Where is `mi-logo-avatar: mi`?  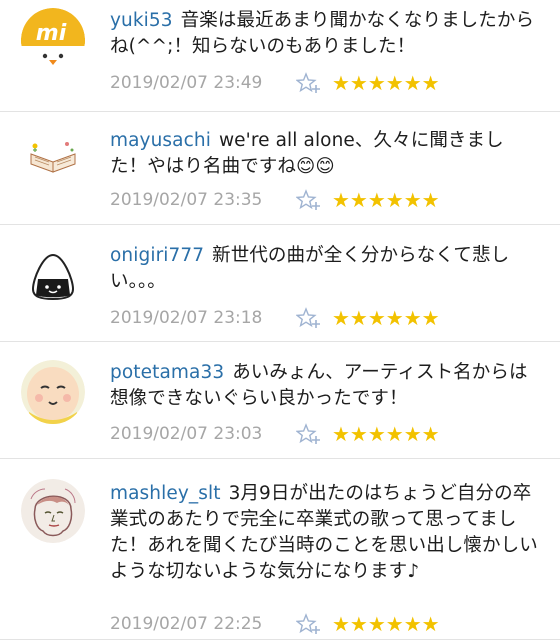 mi-logo-avatar: mi is located at coordinates (53, 40).